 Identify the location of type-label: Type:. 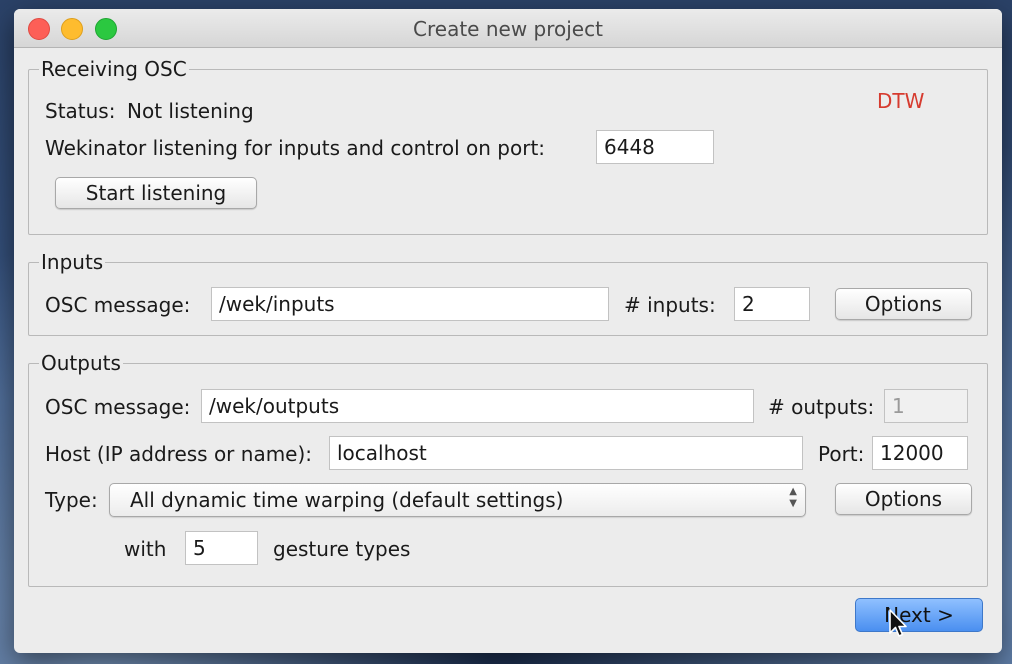
(71, 500).